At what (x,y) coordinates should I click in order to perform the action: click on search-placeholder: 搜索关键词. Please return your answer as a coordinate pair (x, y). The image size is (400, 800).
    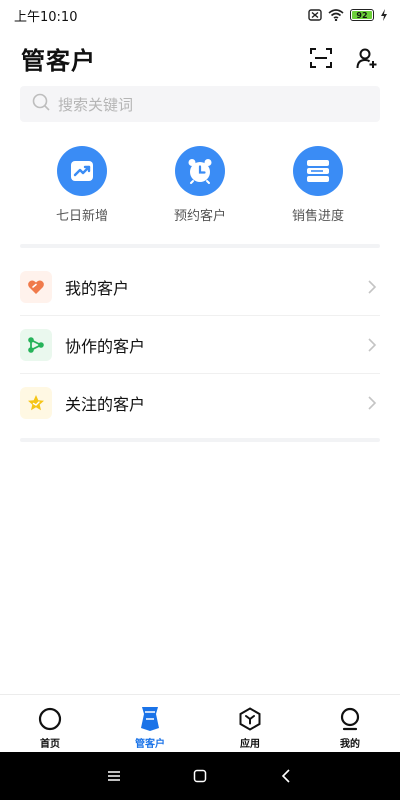
    Looking at the image, I should click on (96, 104).